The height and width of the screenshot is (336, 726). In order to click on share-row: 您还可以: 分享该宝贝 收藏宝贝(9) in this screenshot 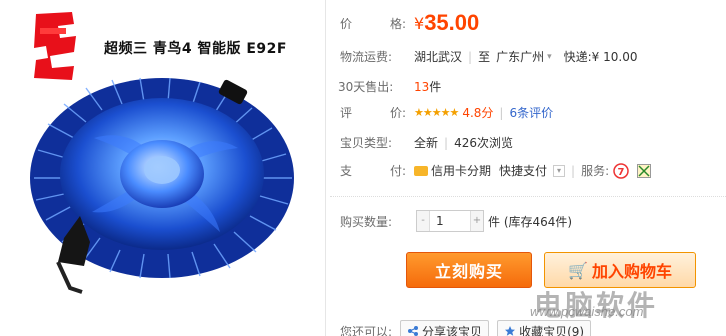, I will do `click(466, 328)`.